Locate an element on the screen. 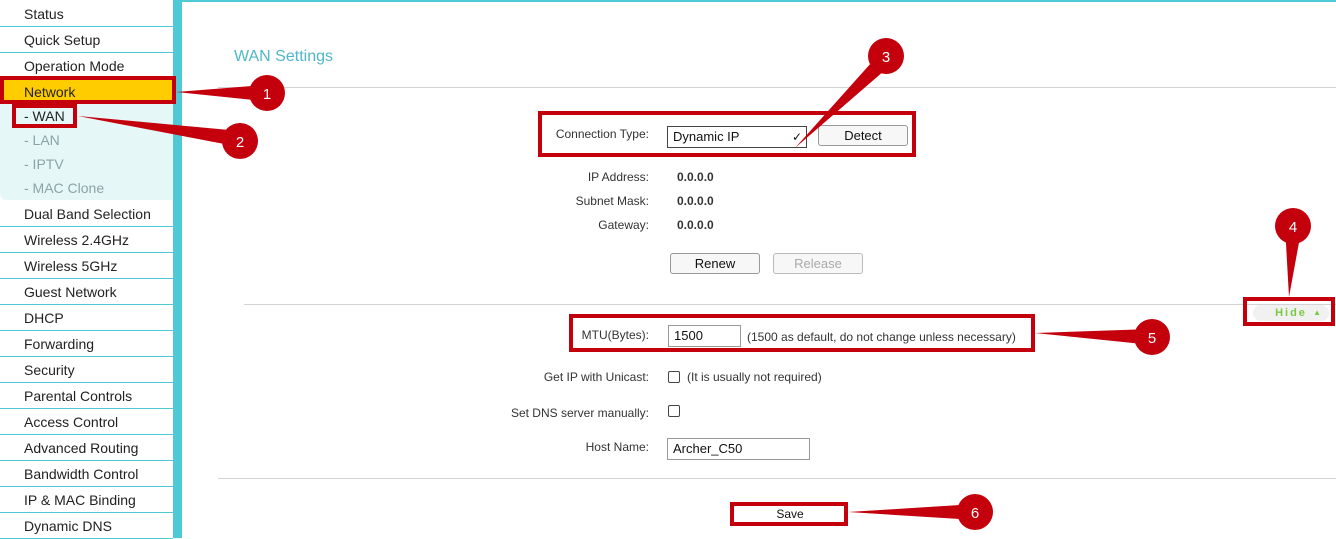 The image size is (1336, 539). sidebar-item-dual-band-selection: Dual Band Selection is located at coordinates (86, 214).